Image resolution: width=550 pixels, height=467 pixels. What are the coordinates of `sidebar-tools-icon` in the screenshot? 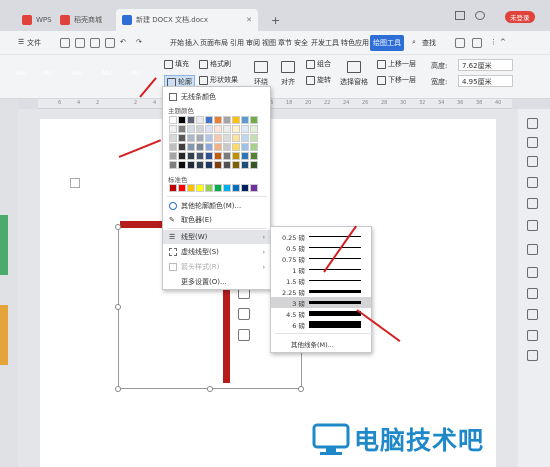 It's located at (532, 355).